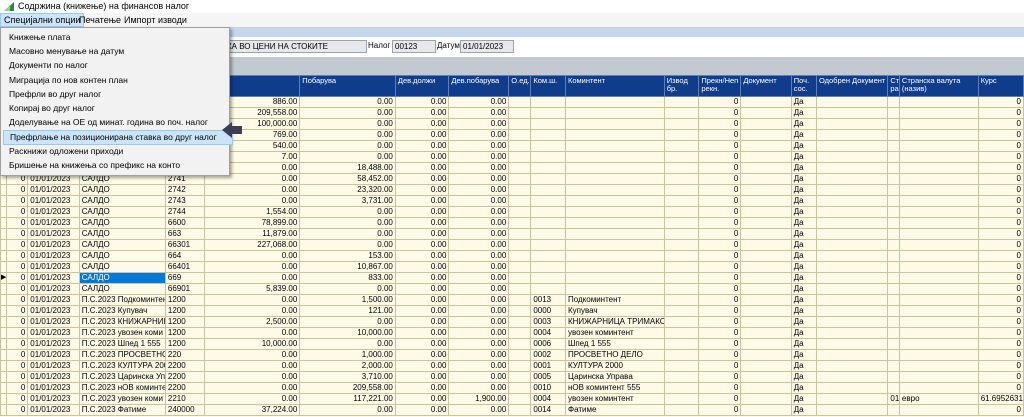 This screenshot has width=1024, height=417. What do you see at coordinates (252, 410) in the screenshot?
I see `table-cell: 37,224.00` at bounding box center [252, 410].